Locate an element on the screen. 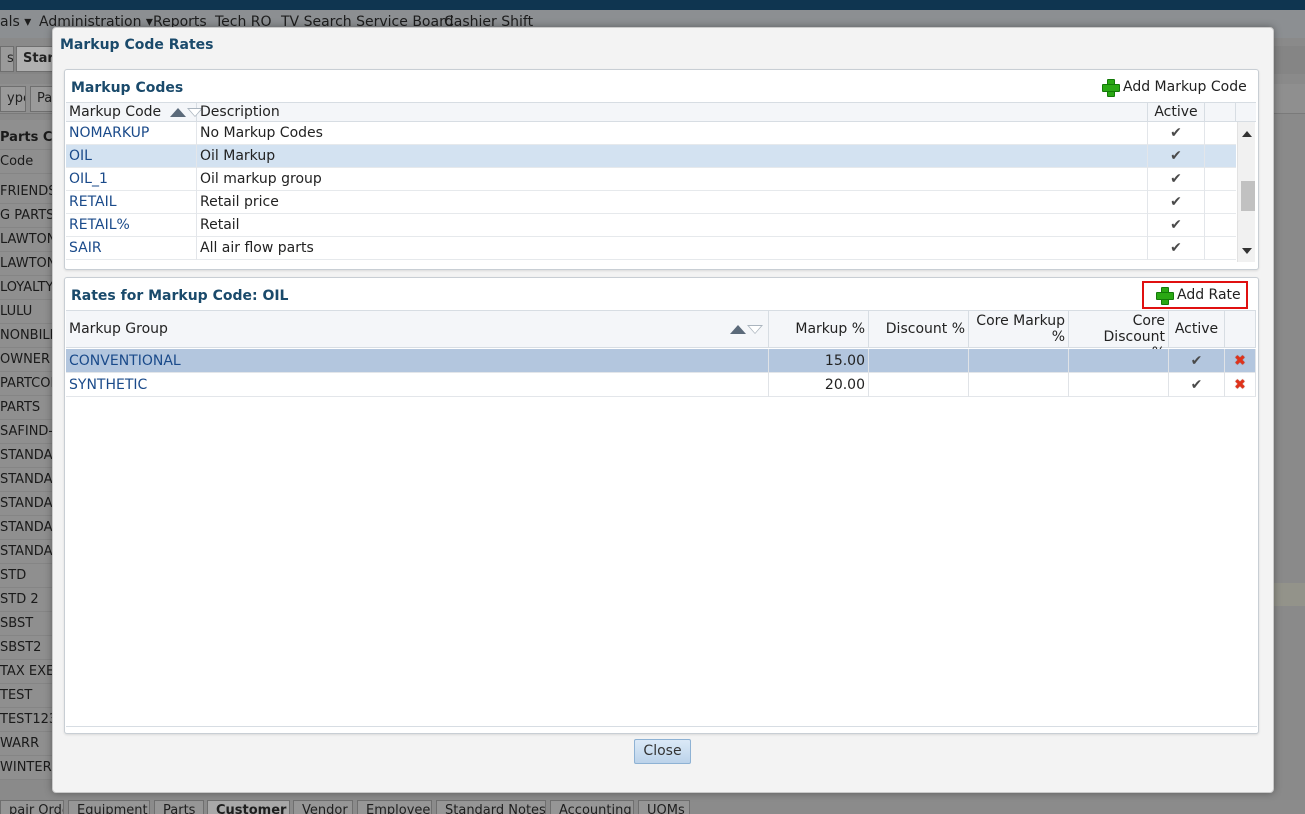  add-markup-code-button: Add Markup Code is located at coordinates (1174, 87).